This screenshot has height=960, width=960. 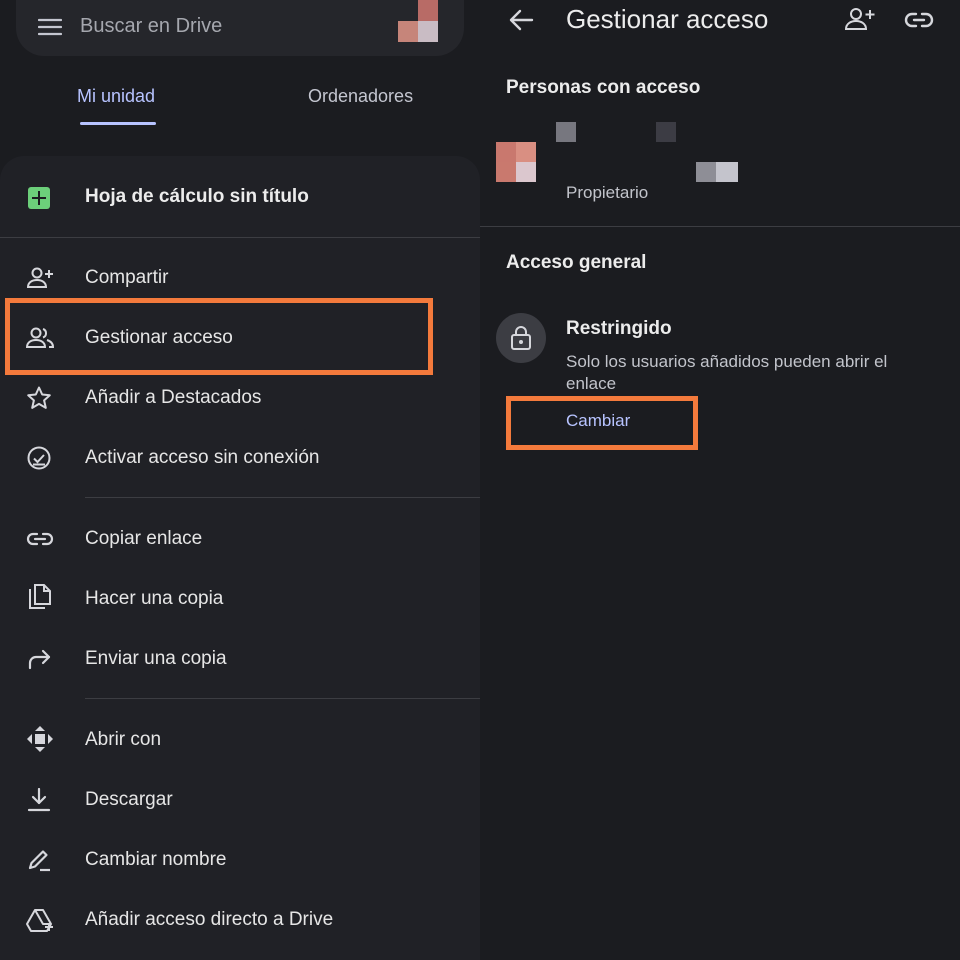 I want to click on owner-role: Propietario, so click(x=607, y=192).